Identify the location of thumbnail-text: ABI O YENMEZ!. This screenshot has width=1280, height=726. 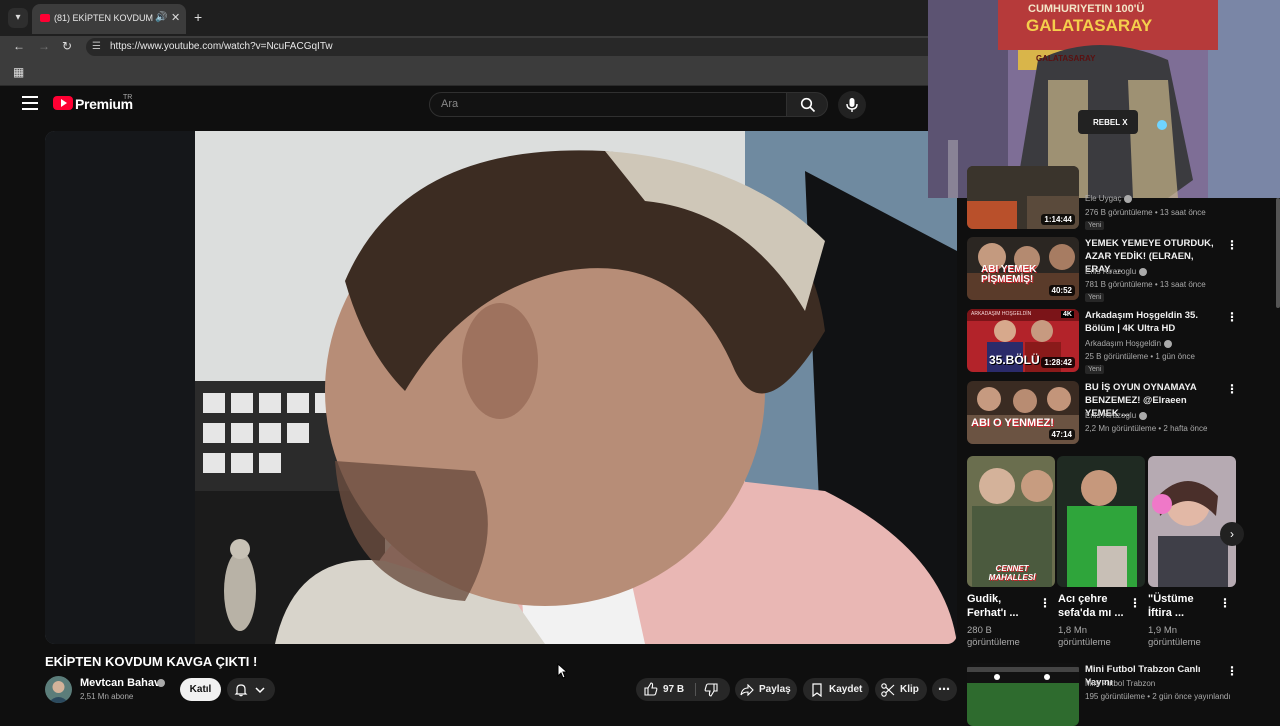
(1012, 423).